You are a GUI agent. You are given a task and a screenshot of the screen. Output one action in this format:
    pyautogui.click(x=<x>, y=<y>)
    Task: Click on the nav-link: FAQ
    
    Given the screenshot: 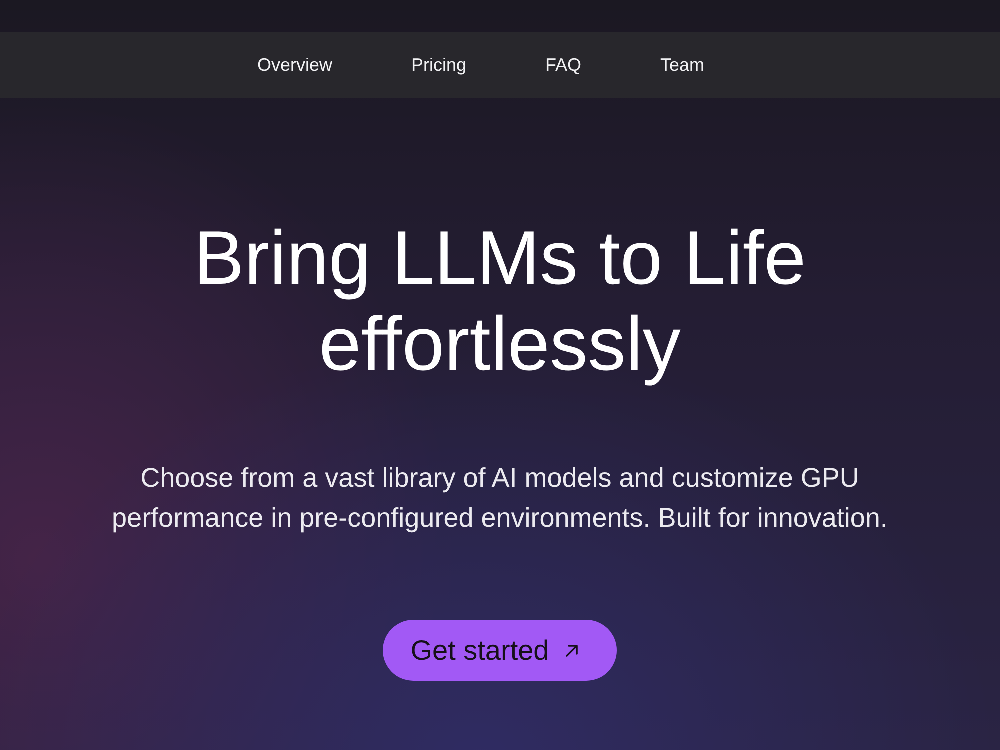 What is the action you would take?
    pyautogui.click(x=564, y=65)
    